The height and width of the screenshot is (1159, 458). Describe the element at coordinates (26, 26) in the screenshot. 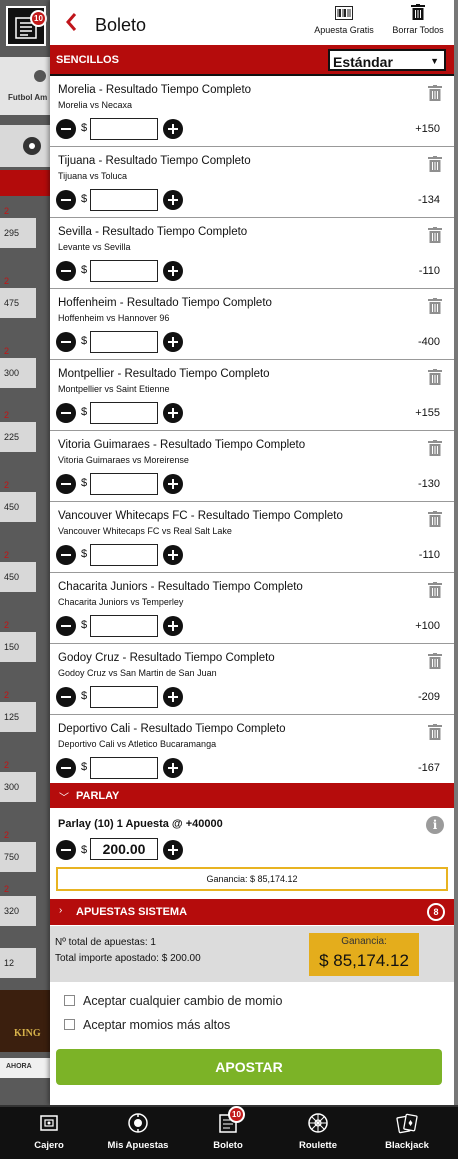

I see `ticket-toggle-button: 10` at that location.